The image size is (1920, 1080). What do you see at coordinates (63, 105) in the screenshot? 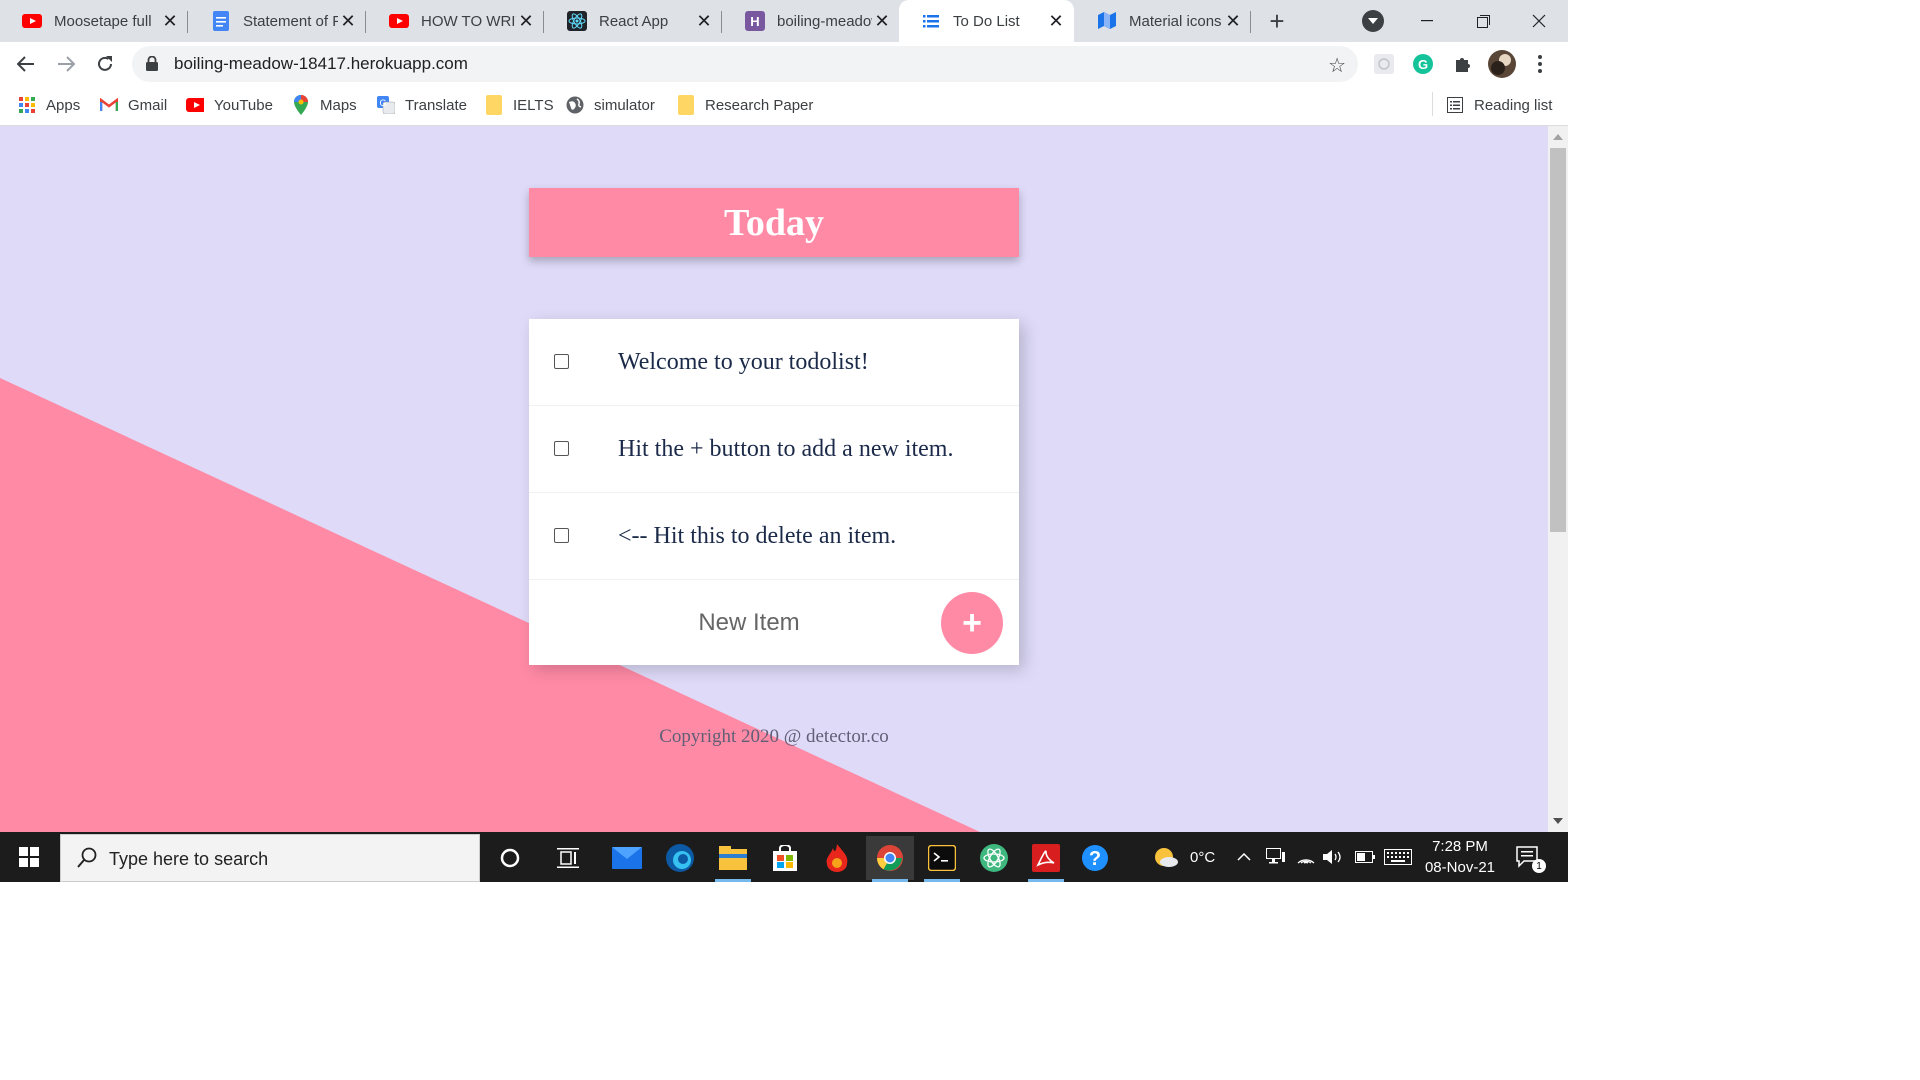
I see `bookmark-label: Apps` at bounding box center [63, 105].